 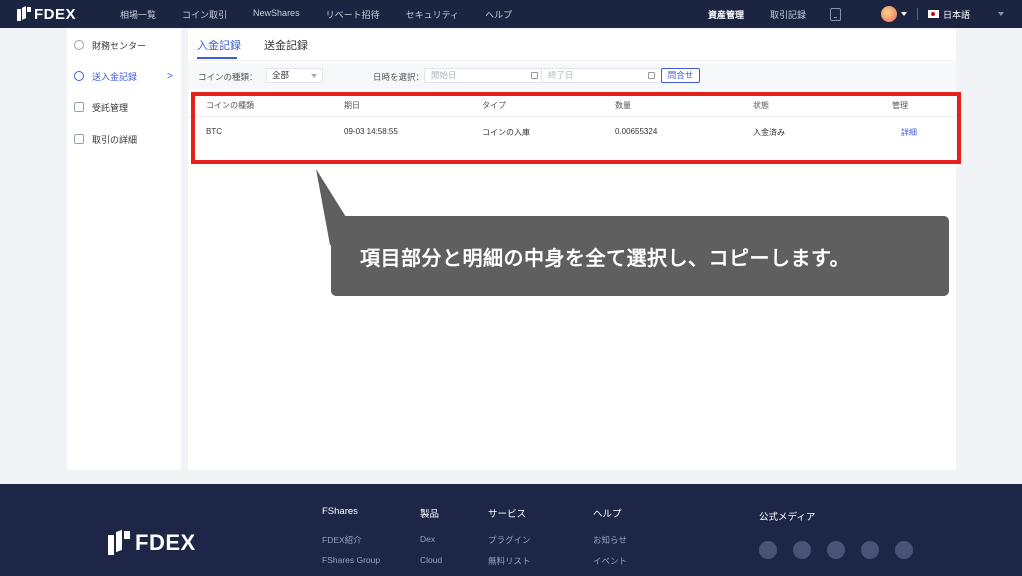 What do you see at coordinates (572, 45) in the screenshot?
I see `tabs: 入金記録 送金記録` at bounding box center [572, 45].